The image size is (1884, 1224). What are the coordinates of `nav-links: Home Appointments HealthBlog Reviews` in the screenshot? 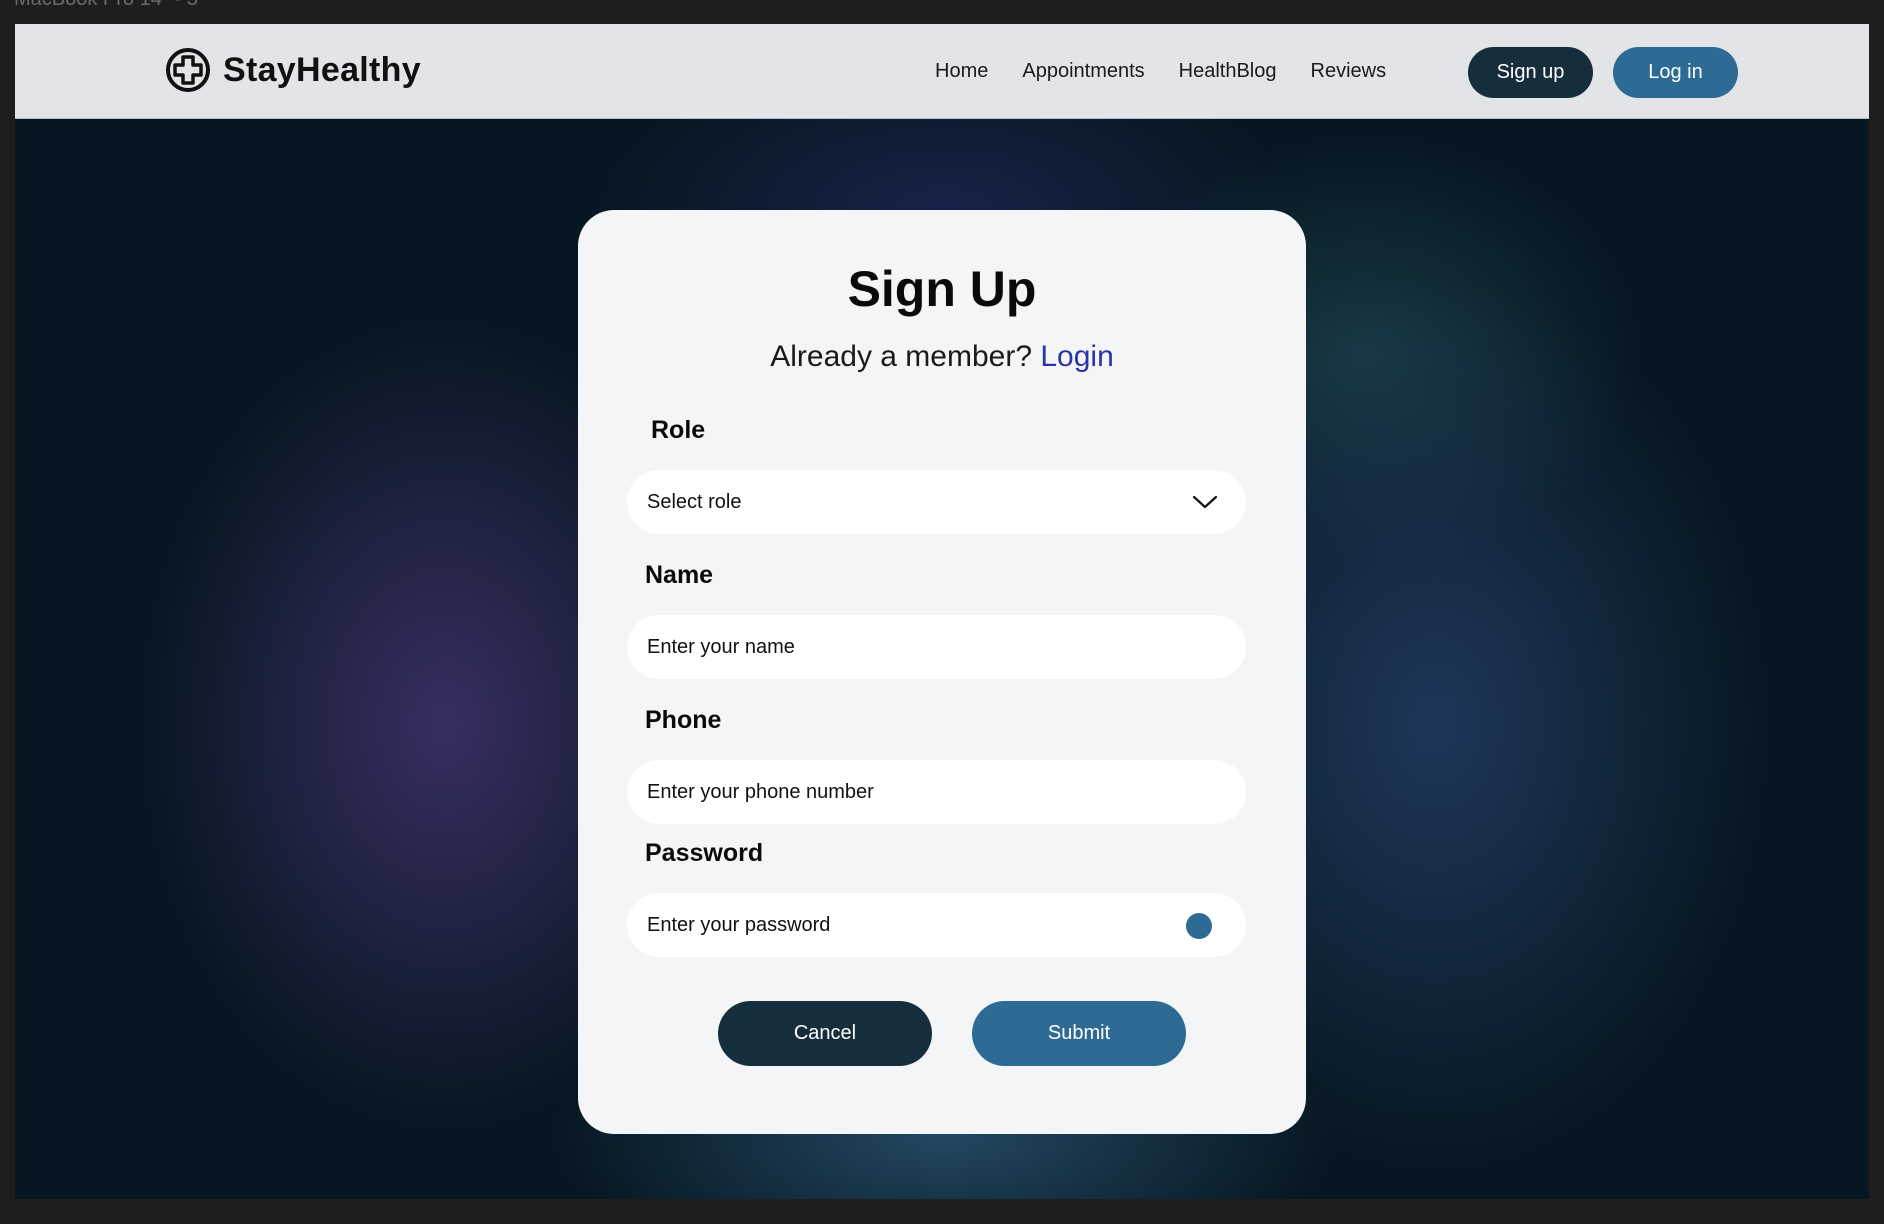 It's located at (1160, 71).